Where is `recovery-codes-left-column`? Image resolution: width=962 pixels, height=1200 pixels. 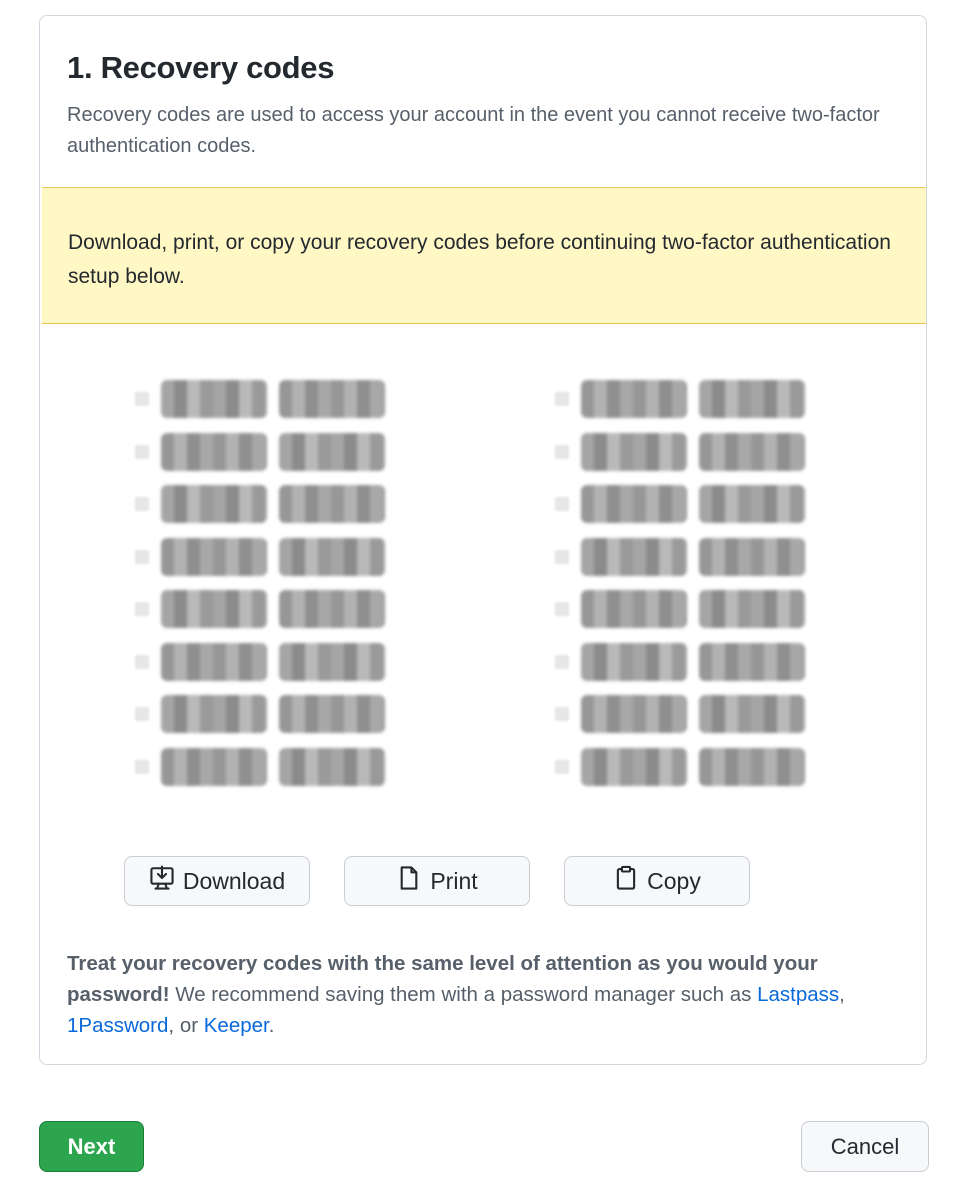
recovery-codes-left-column is located at coordinates (260, 583).